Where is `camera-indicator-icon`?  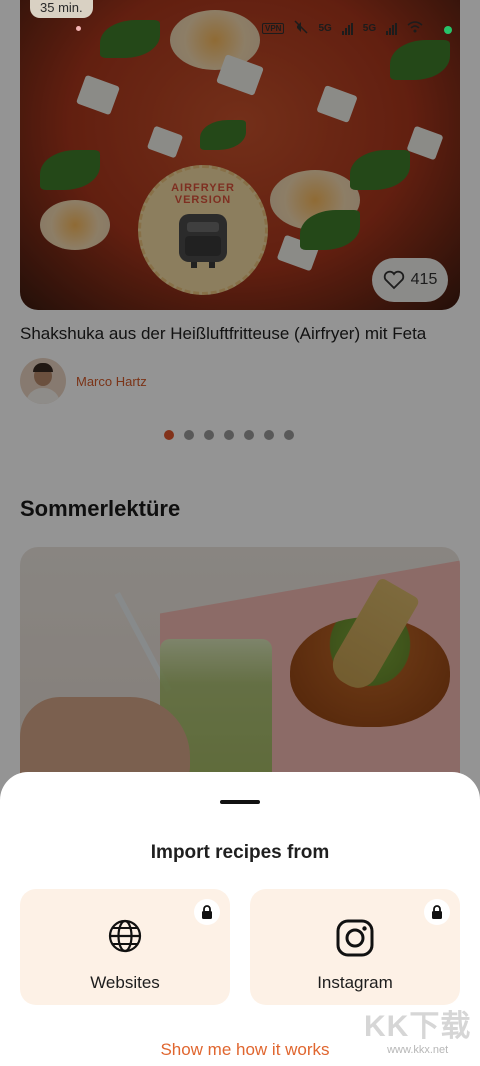
camera-indicator-icon is located at coordinates (448, 30).